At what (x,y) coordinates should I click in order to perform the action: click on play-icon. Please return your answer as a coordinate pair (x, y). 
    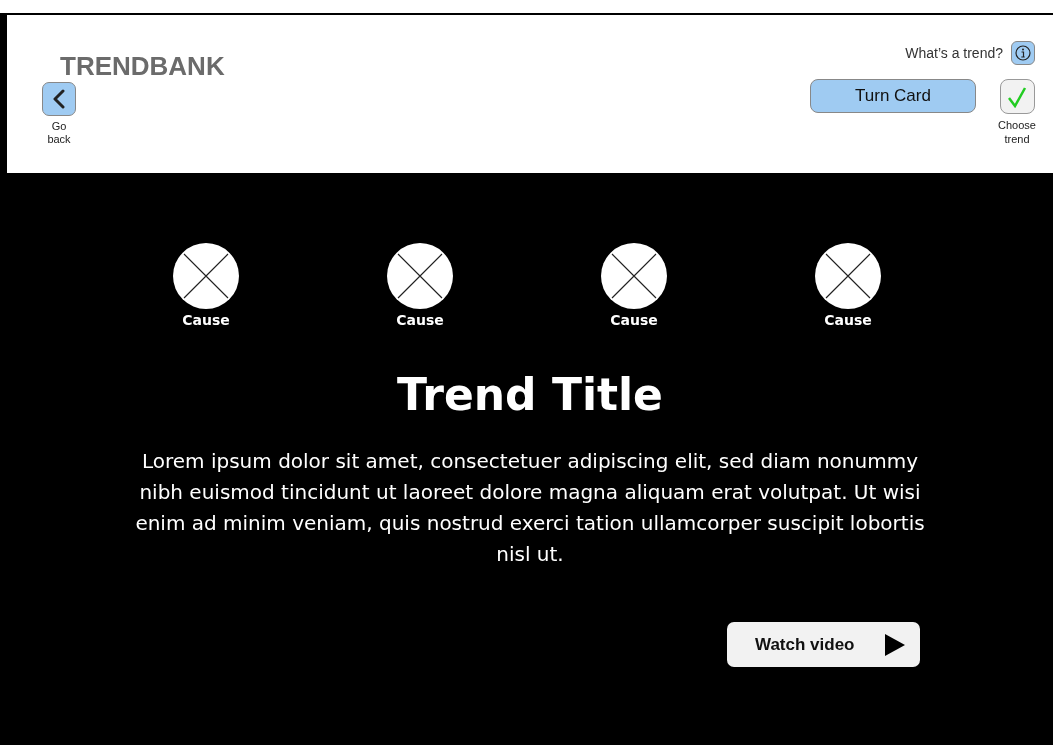
    Looking at the image, I should click on (895, 644).